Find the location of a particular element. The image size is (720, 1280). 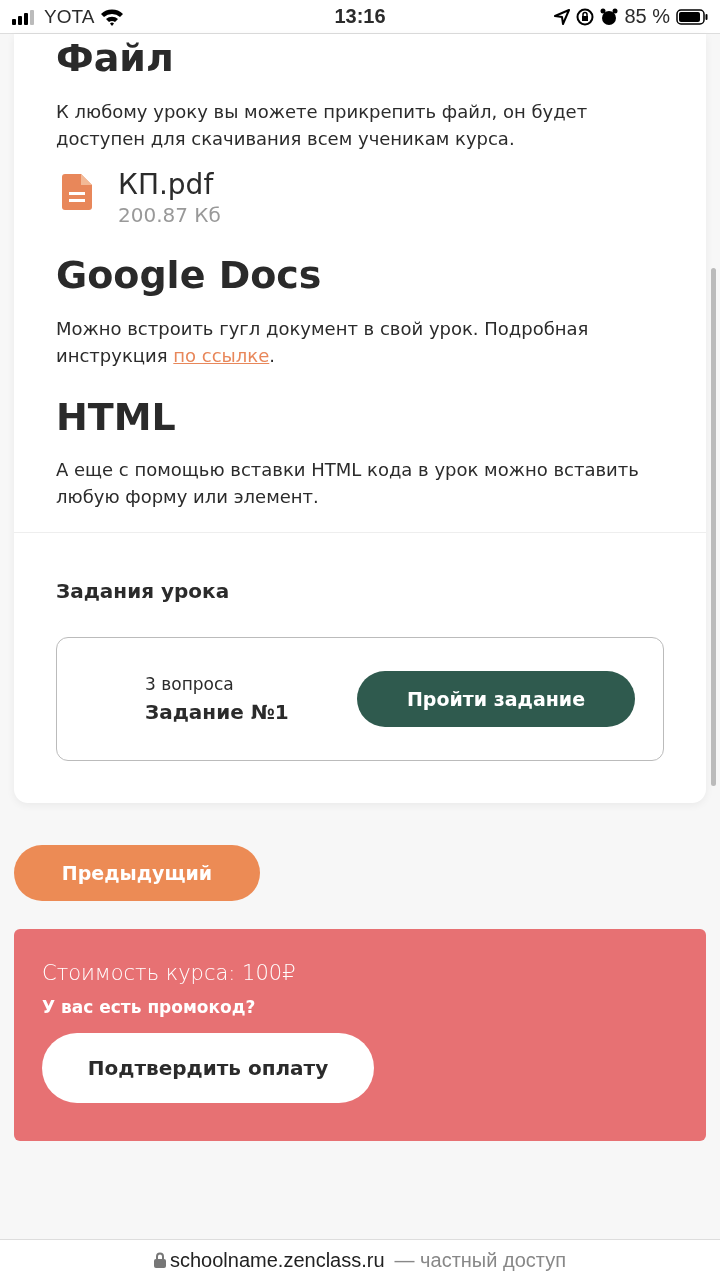

wifi-icon is located at coordinates (112, 16).